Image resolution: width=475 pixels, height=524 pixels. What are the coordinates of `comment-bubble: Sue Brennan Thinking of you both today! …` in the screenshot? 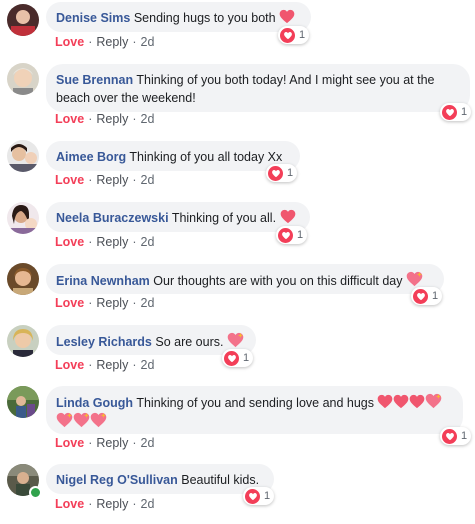 It's located at (258, 88).